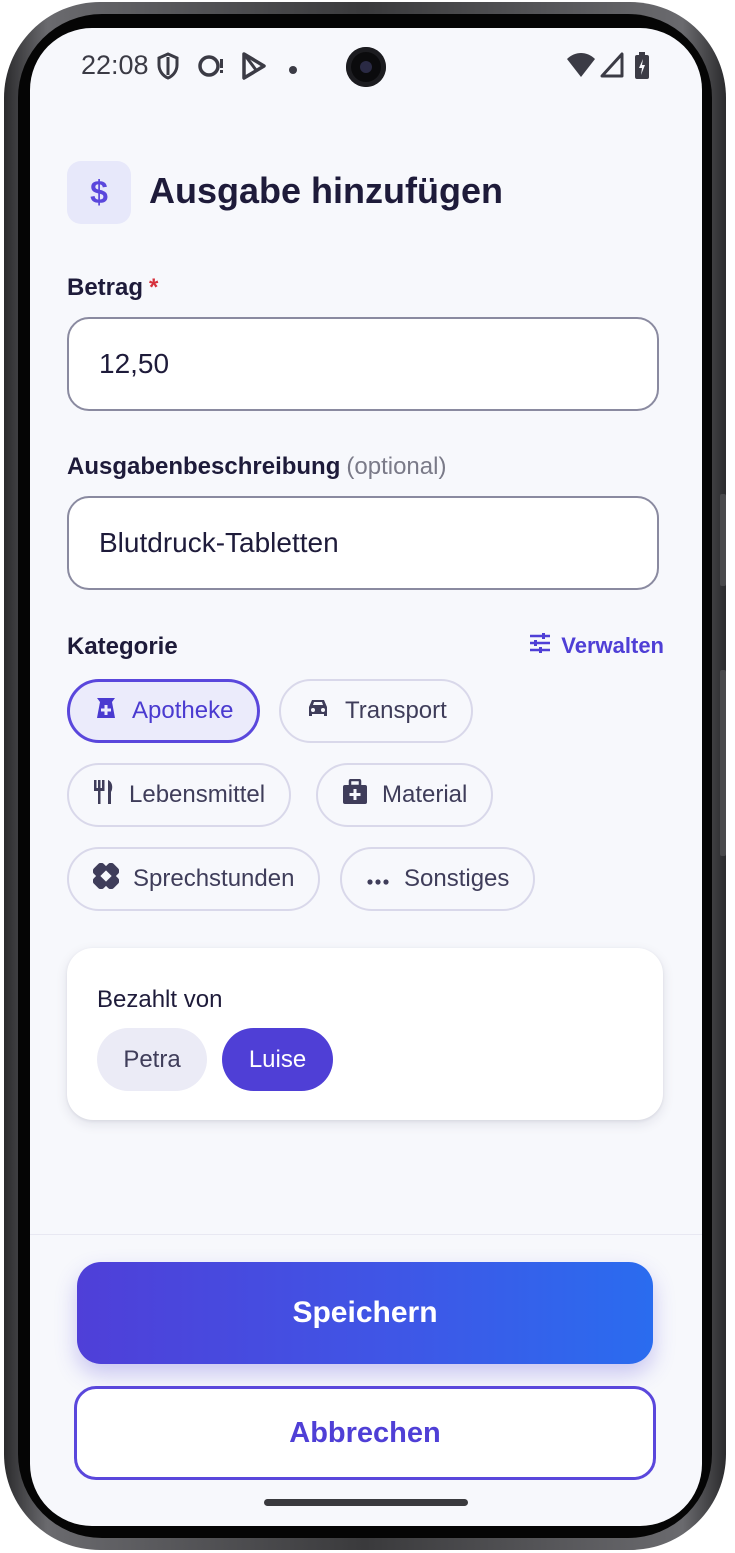 This screenshot has height=1553, width=735. I want to click on category-label: Kategorie, so click(122, 646).